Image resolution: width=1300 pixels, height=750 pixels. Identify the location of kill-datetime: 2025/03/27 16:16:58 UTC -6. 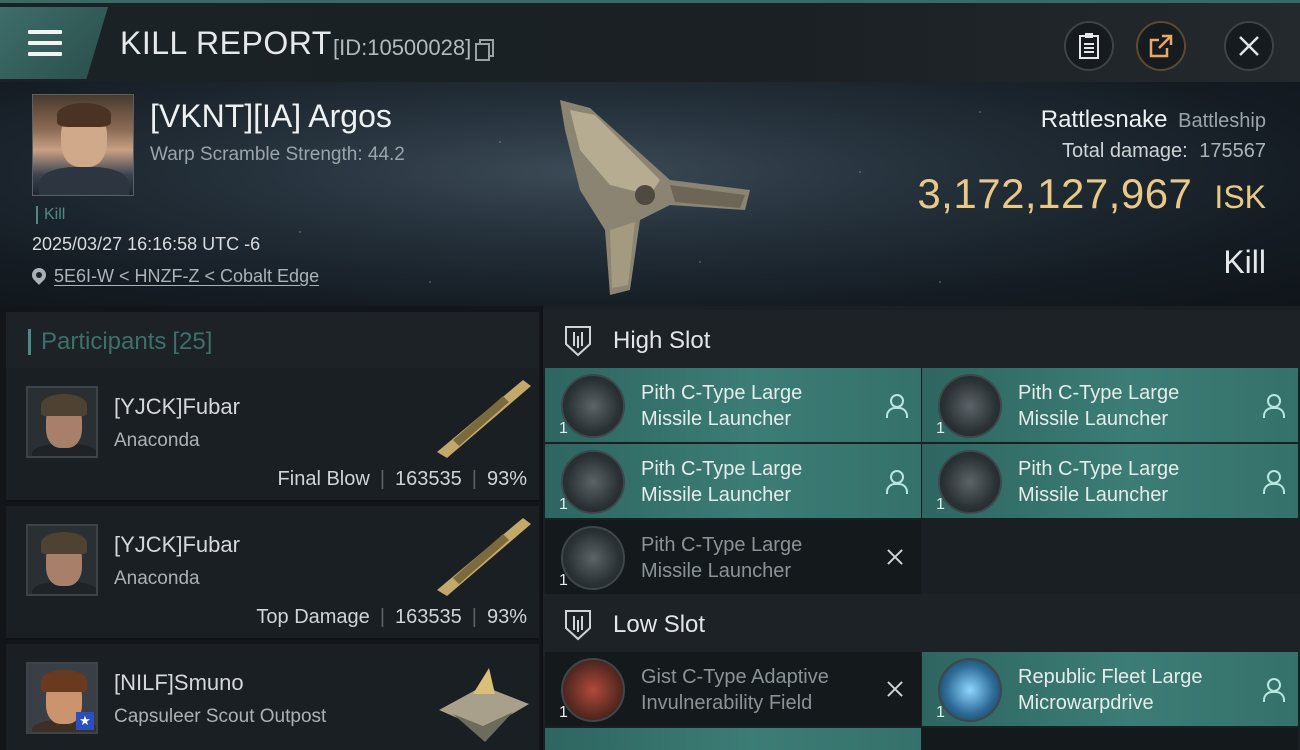
(146, 244).